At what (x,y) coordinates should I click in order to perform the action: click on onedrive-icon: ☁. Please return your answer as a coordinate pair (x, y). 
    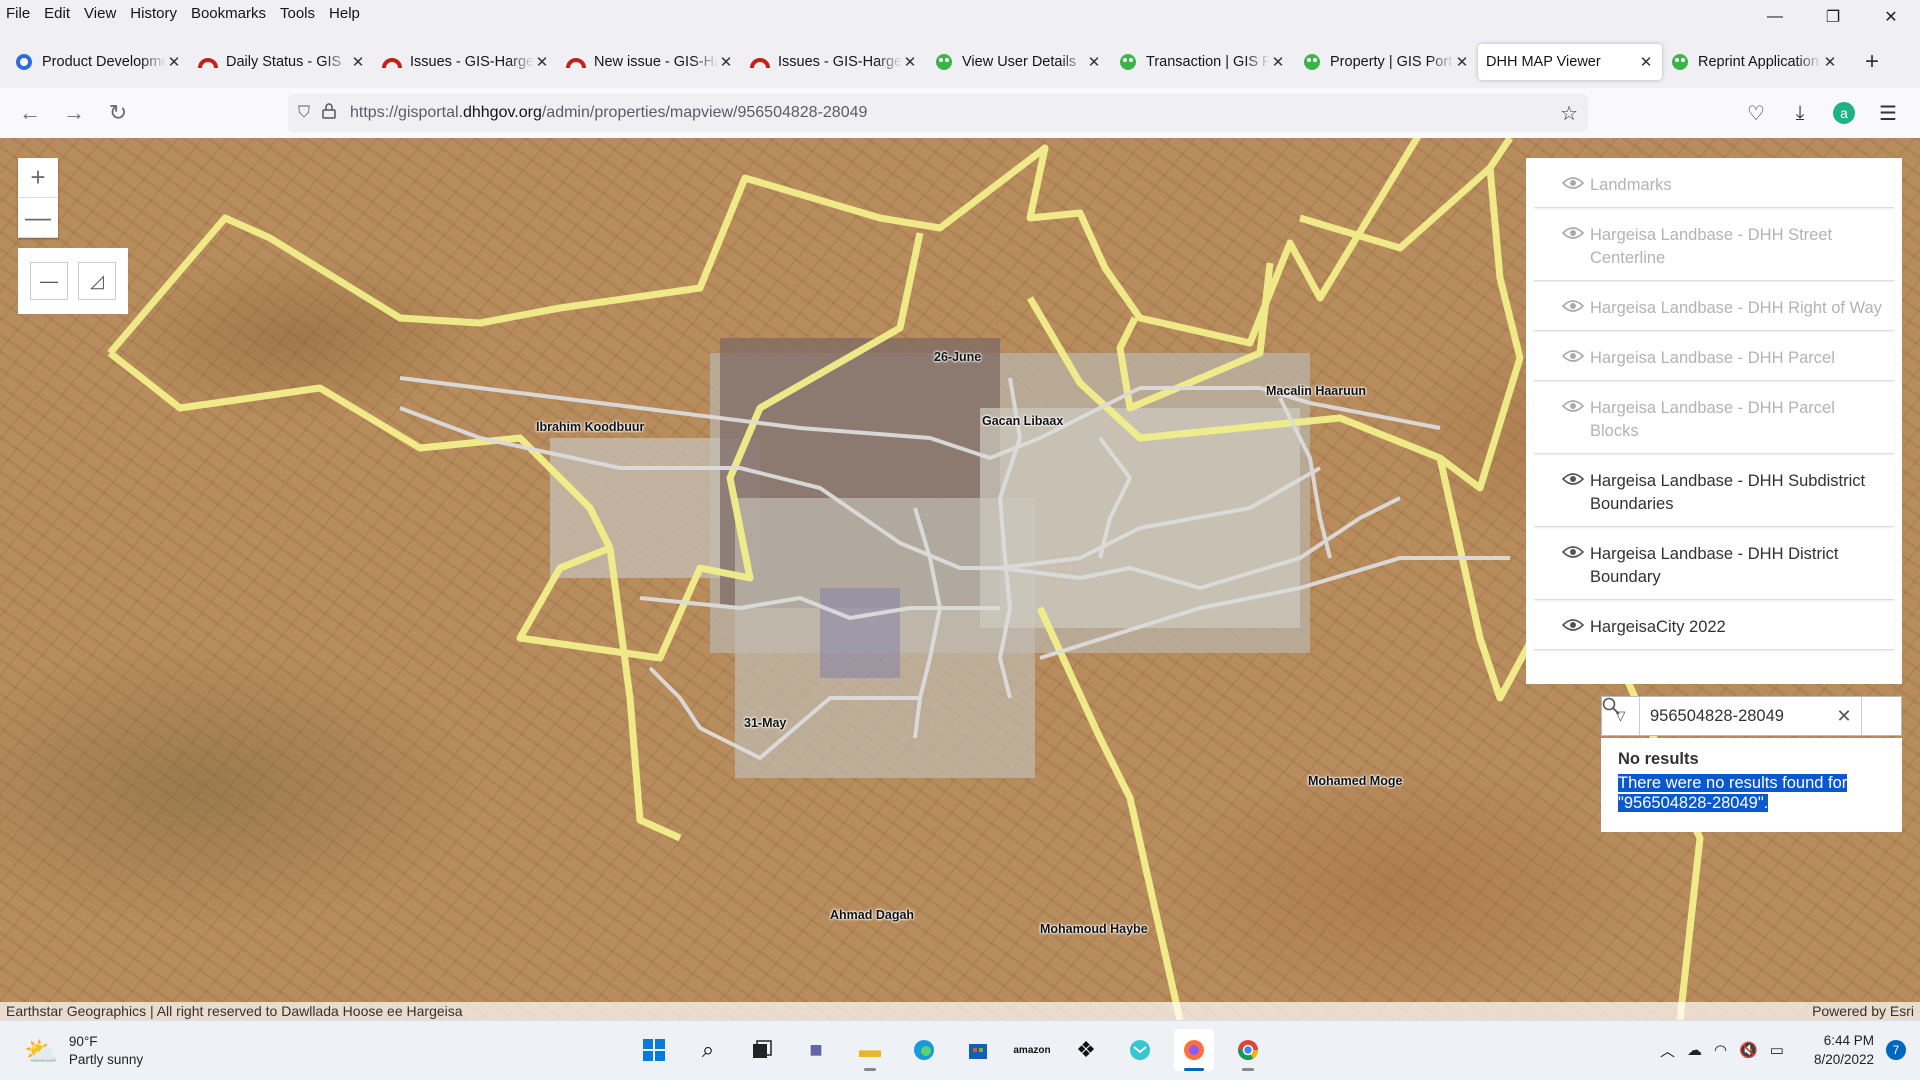
    Looking at the image, I should click on (1694, 1050).